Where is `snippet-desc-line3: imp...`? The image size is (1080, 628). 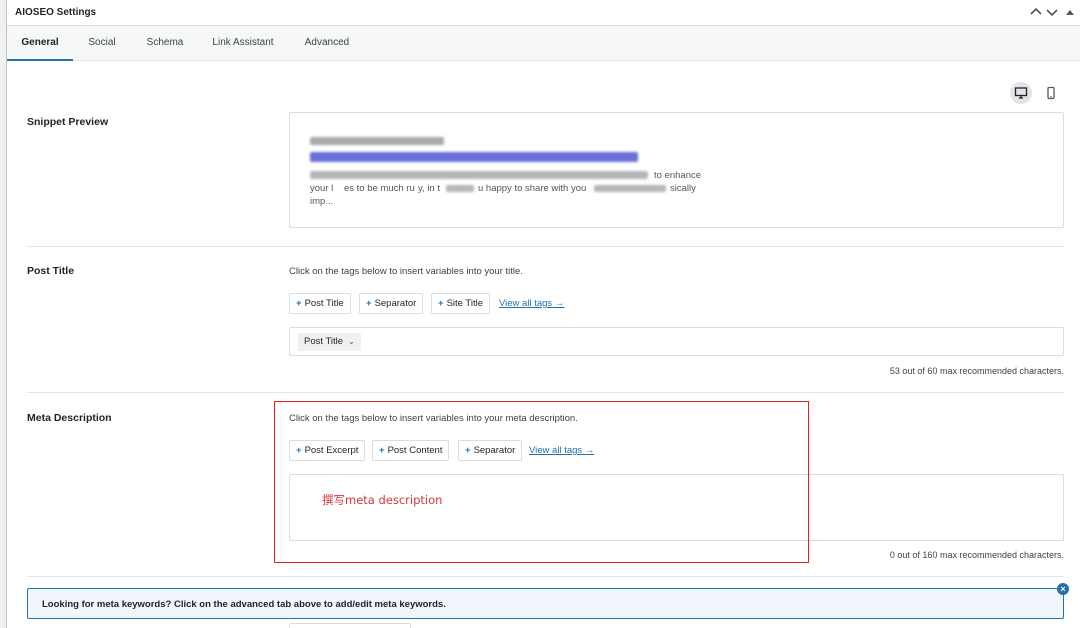
snippet-desc-line3: imp... is located at coordinates (322, 201).